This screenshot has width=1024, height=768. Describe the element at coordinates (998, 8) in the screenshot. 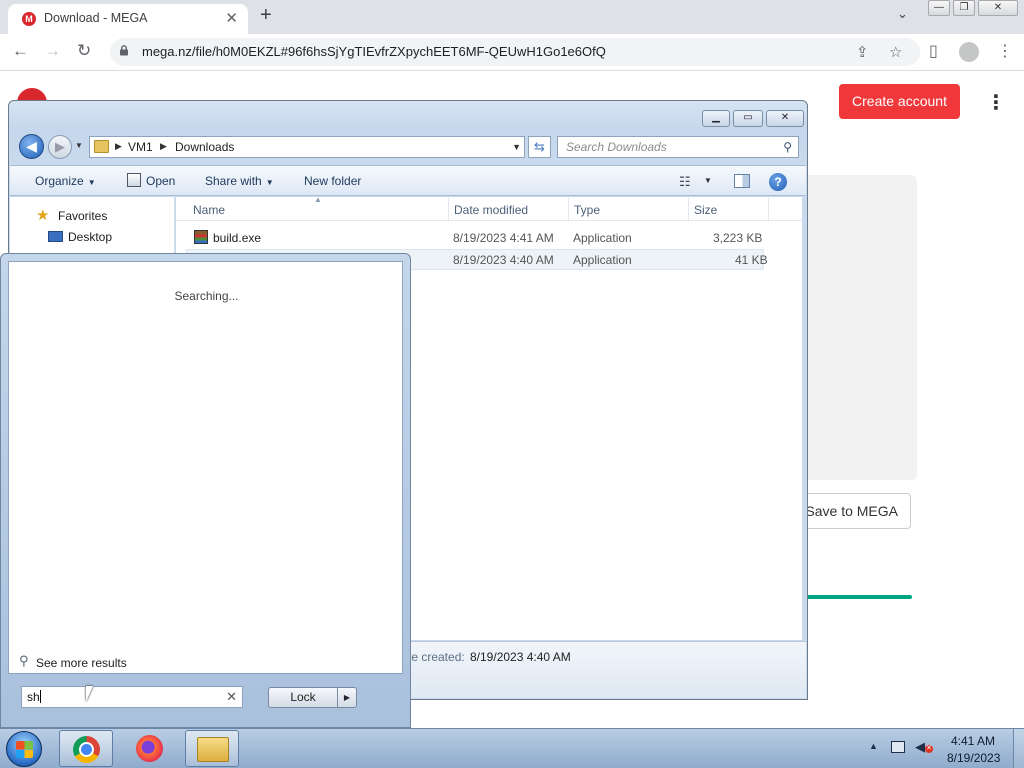

I see `browser-close-button: ✕` at that location.